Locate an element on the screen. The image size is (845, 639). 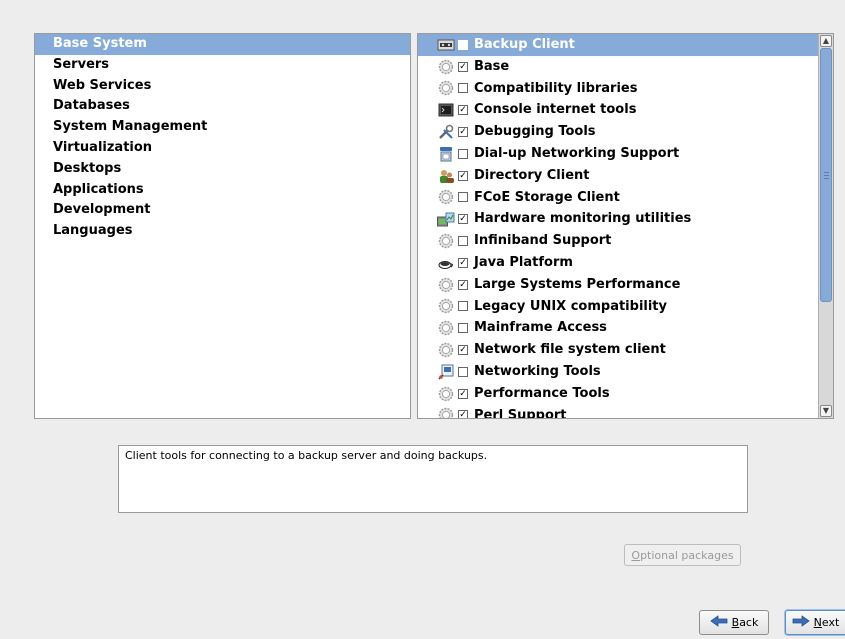
category-item: Virtualization is located at coordinates (222, 148).